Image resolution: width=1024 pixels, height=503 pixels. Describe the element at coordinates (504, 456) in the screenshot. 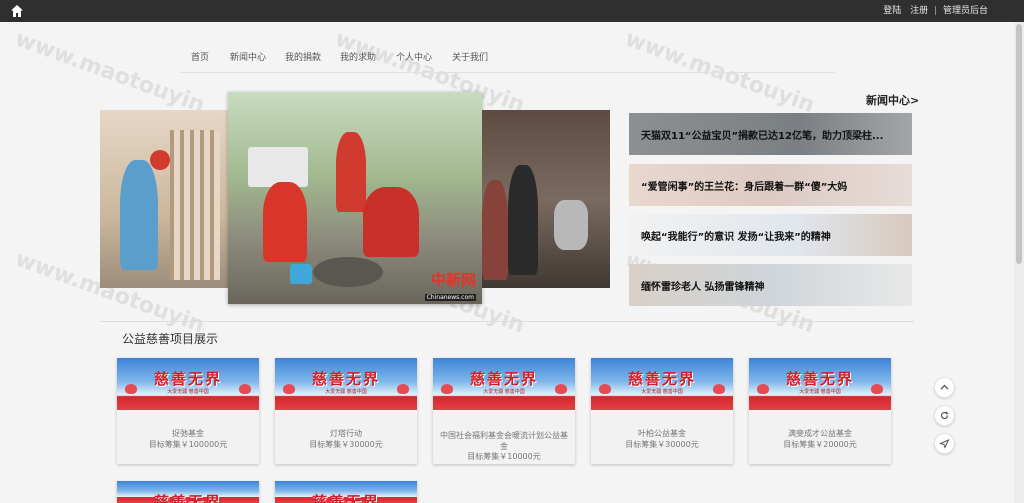

I see `project-goal: 目标筹集￥10000元` at that location.